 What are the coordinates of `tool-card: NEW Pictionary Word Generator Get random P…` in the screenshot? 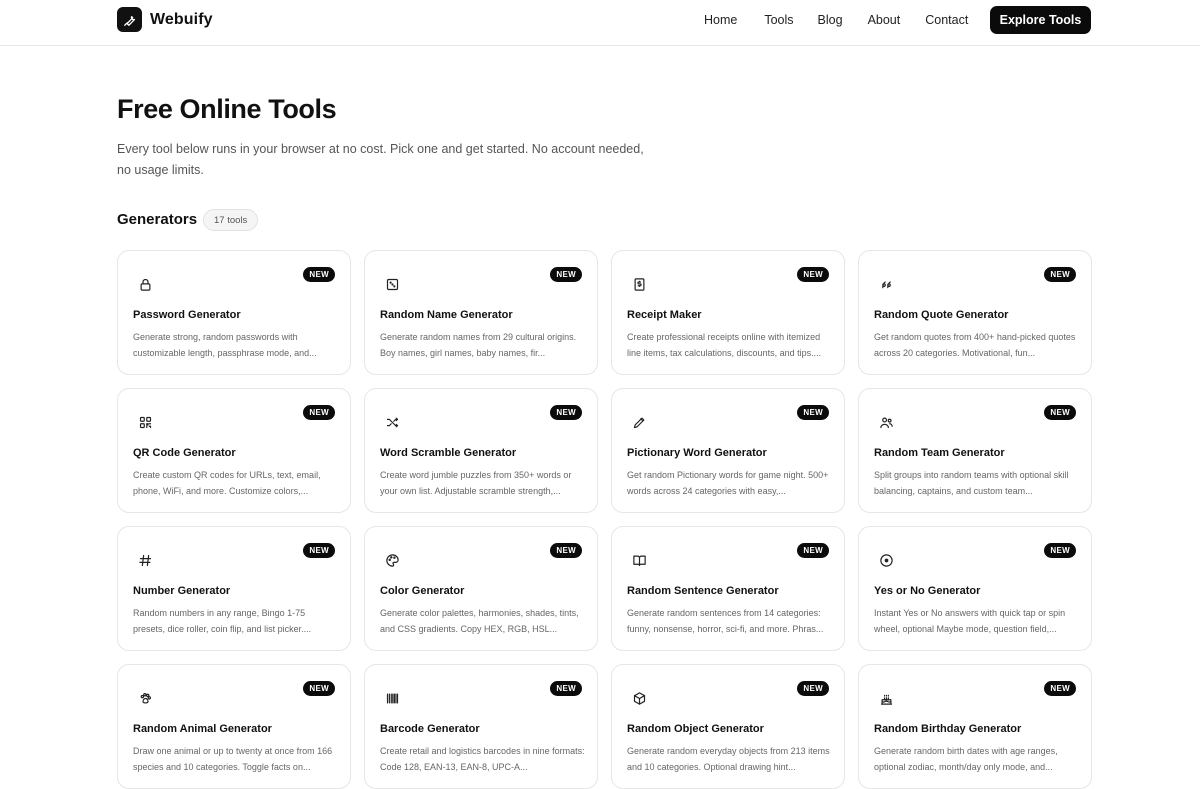 It's located at (728, 450).